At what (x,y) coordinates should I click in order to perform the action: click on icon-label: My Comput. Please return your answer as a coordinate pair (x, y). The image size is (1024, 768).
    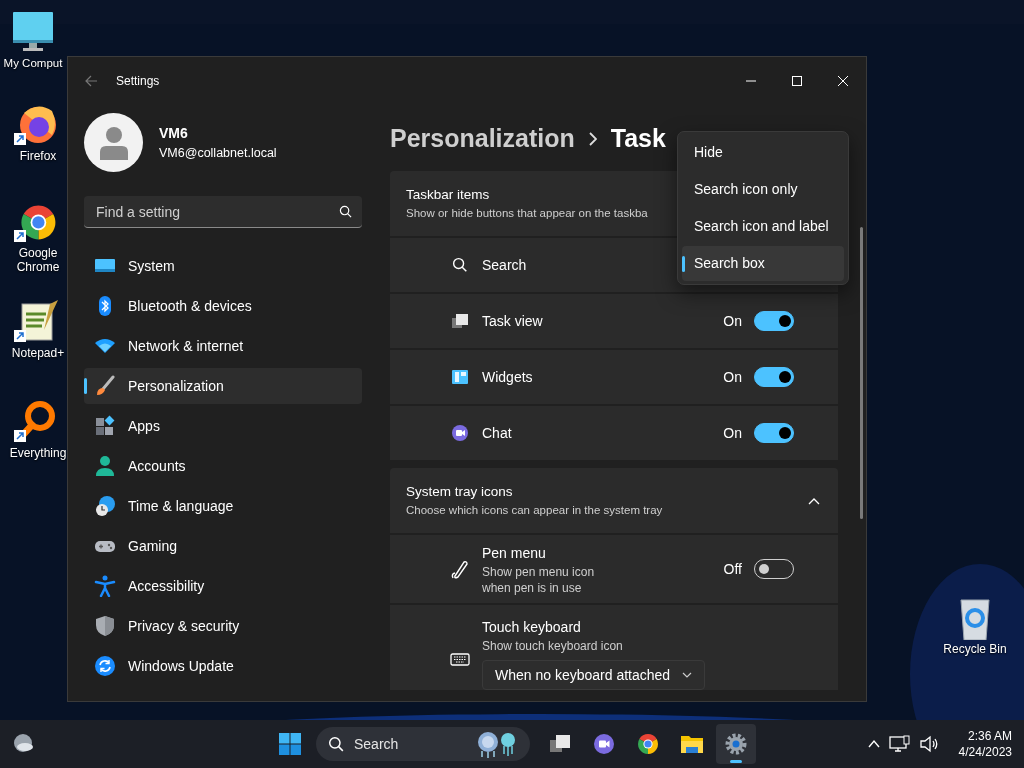
    Looking at the image, I should click on (33, 63).